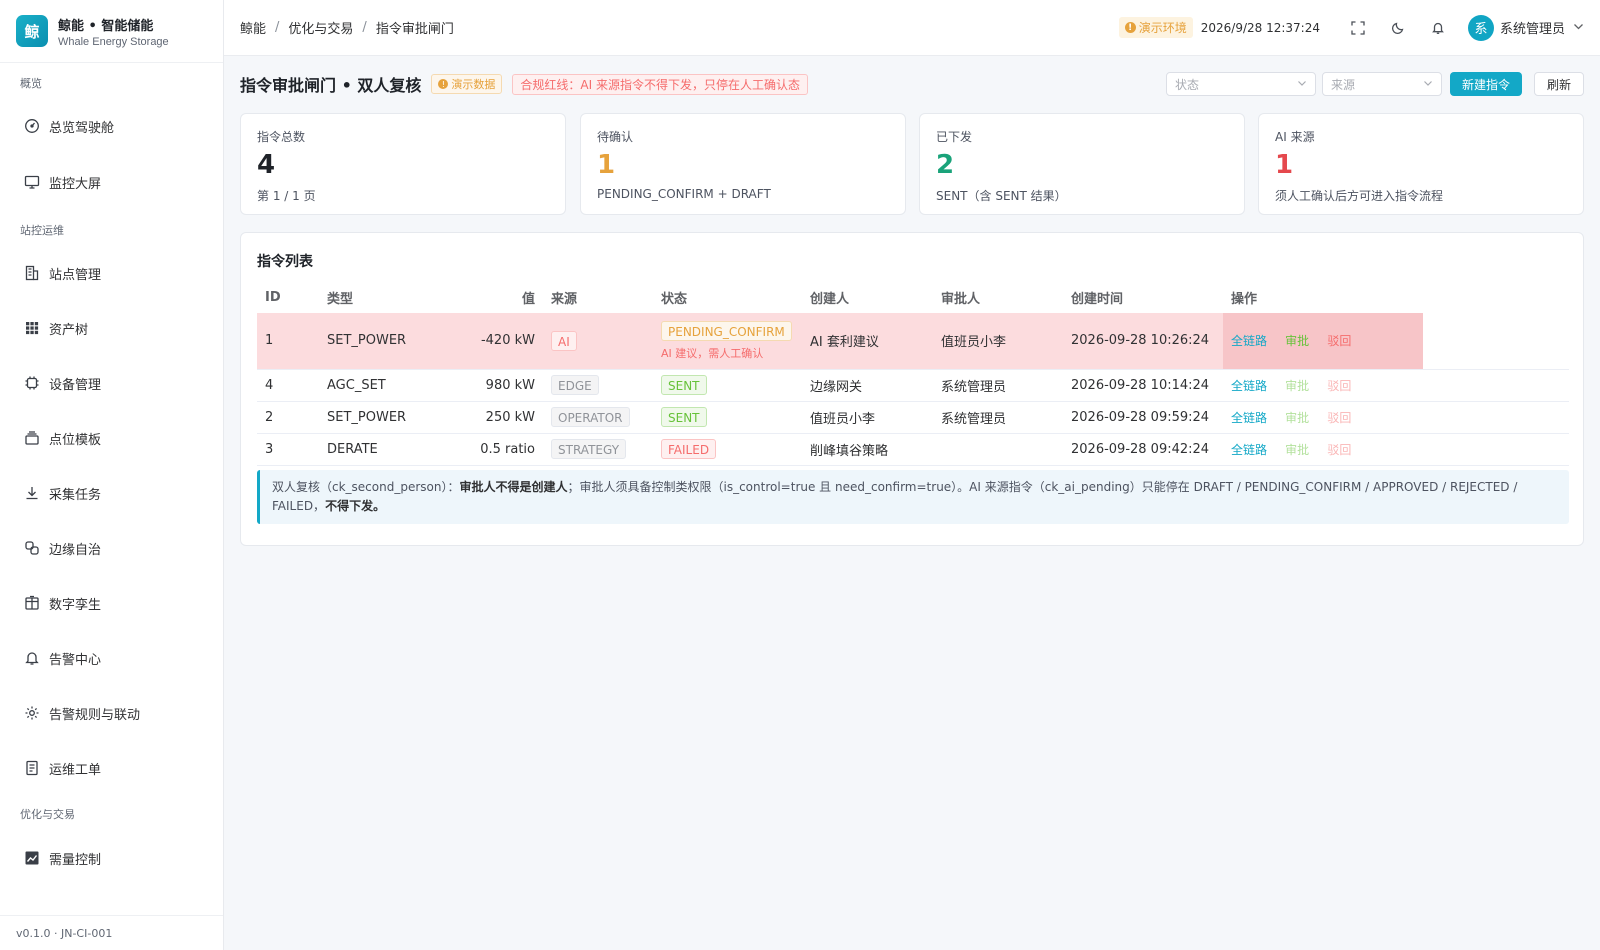 This screenshot has width=1600, height=950. I want to click on sidebar-item-point-templates: 点位模板, so click(111, 438).